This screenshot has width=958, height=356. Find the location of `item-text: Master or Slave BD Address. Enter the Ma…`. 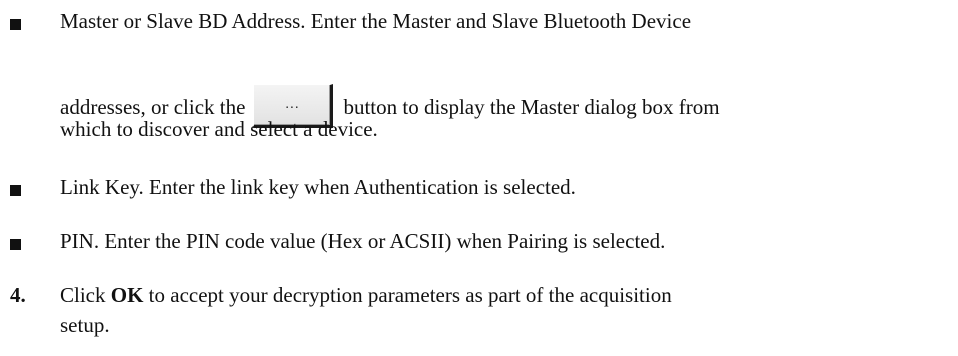

item-text: Master or Slave BD Address. Enter the Ma… is located at coordinates (376, 21).